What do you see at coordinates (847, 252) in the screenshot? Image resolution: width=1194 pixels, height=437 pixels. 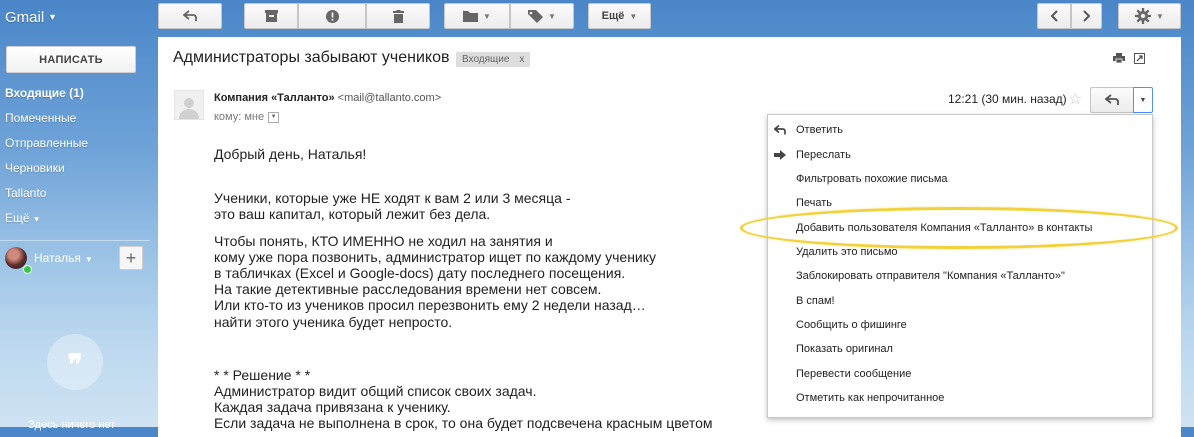 I see `menu-item-delete: Удалить это письмо` at bounding box center [847, 252].